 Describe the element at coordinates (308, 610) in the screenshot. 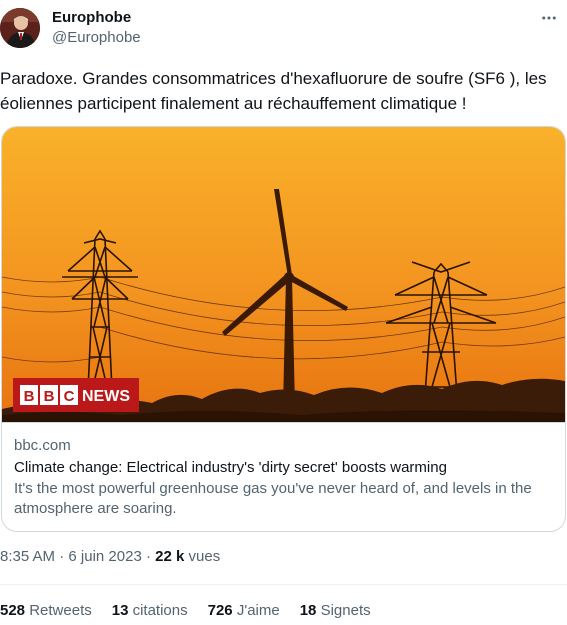

I see `stat-count: 18` at that location.